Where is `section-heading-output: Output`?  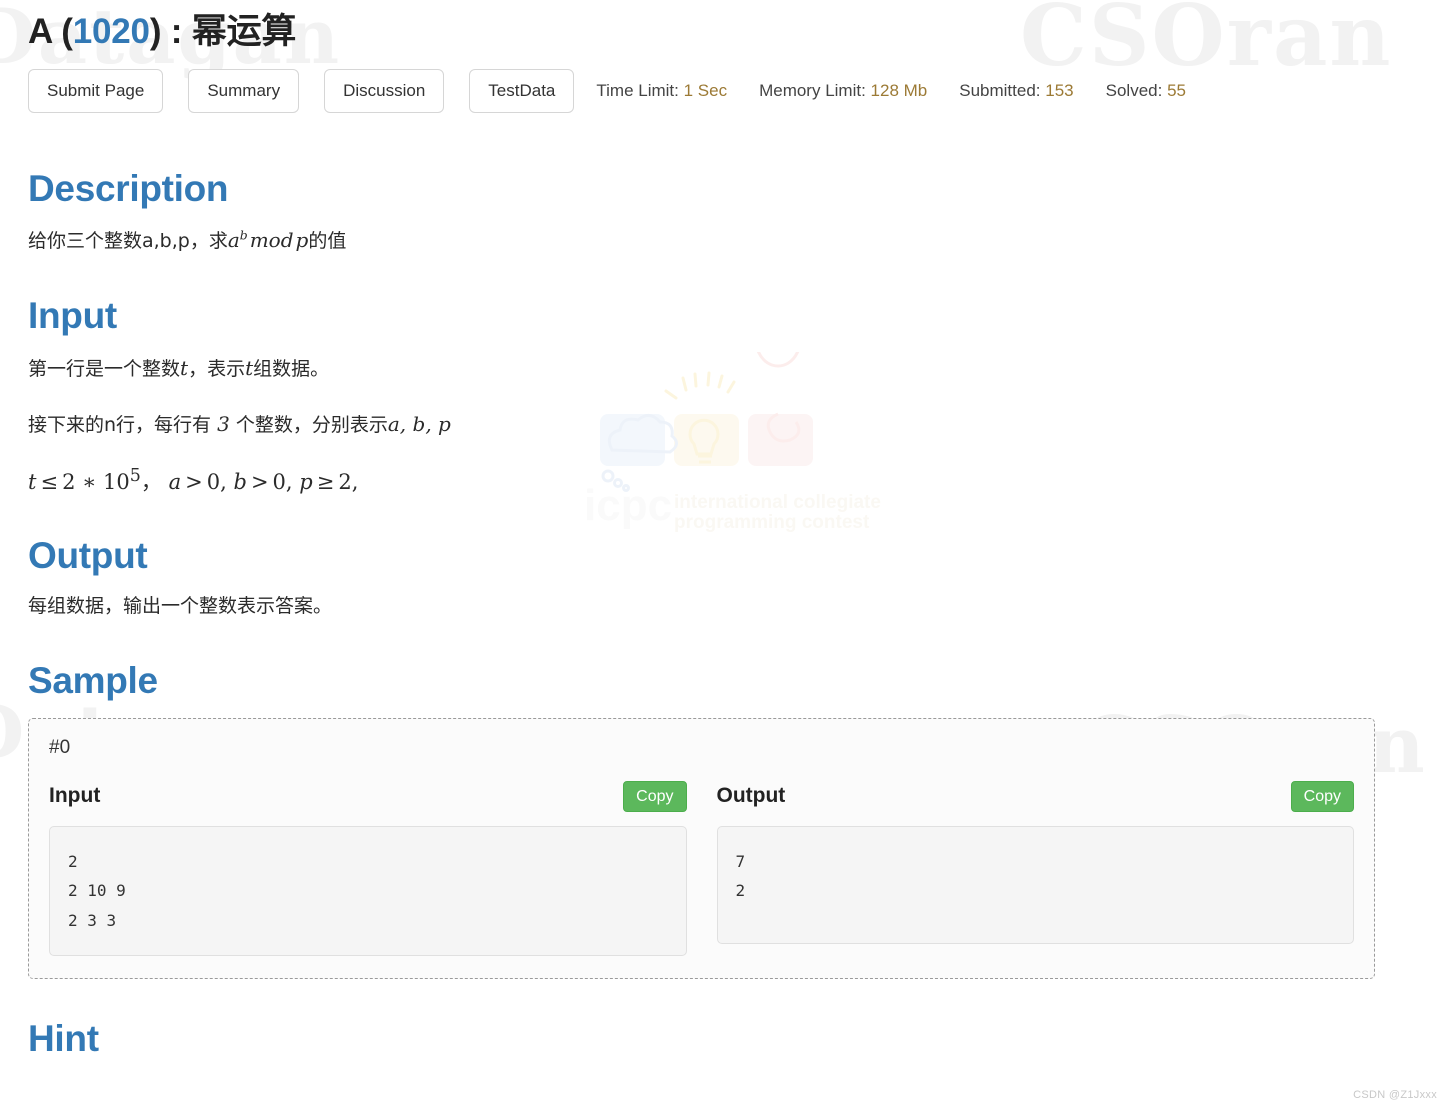 section-heading-output: Output is located at coordinates (88, 555).